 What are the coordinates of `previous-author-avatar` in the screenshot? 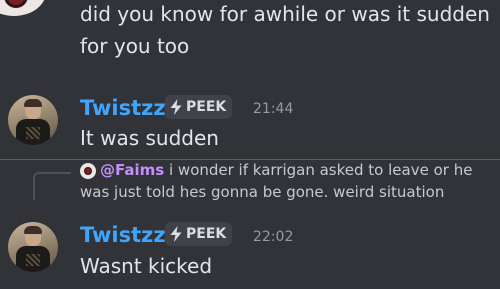 It's located at (23, 8).